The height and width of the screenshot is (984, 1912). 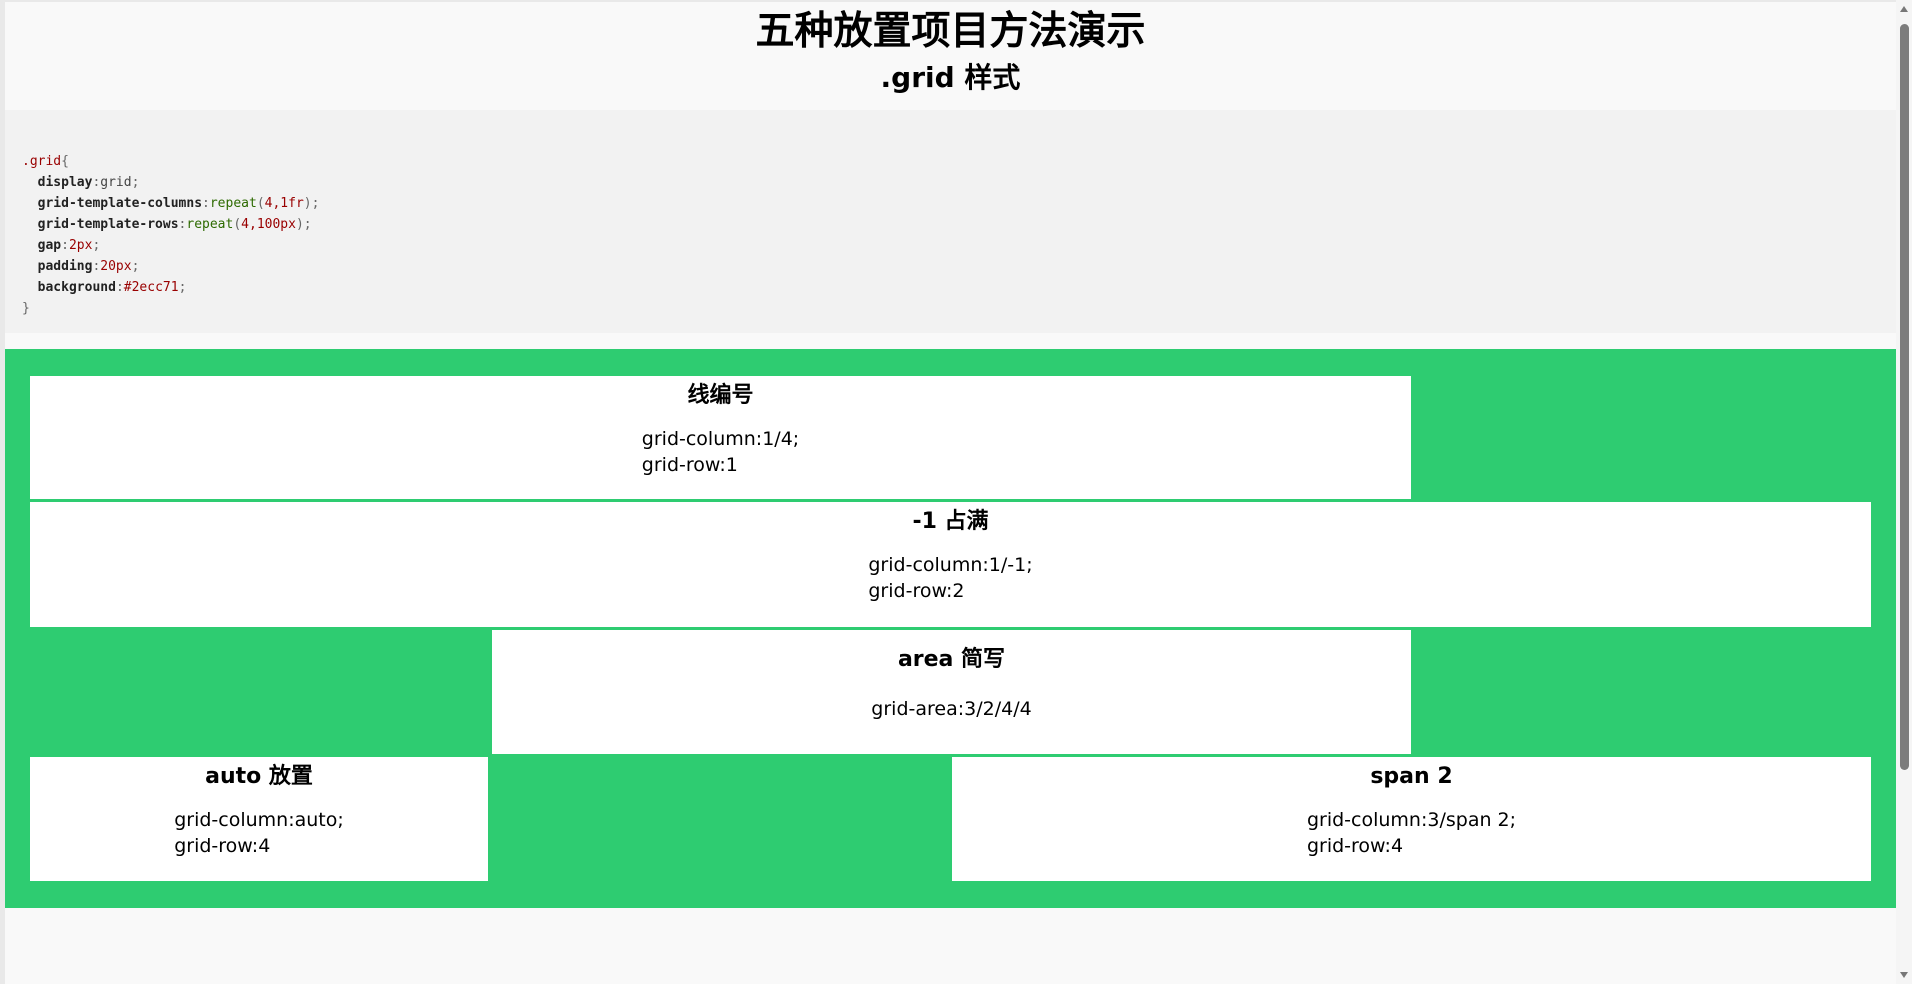 I want to click on code-open-brace: {, so click(x=65, y=161).